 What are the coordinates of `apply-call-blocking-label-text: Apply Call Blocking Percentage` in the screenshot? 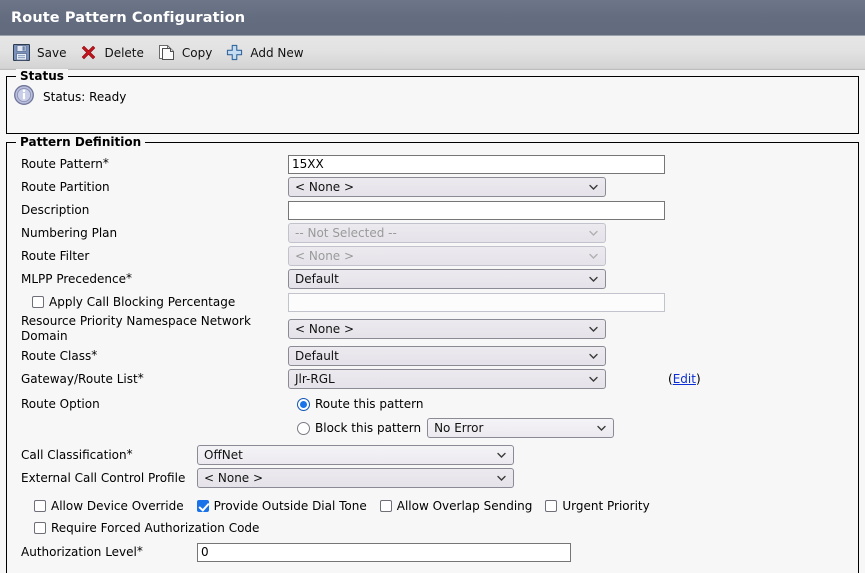 It's located at (142, 301).